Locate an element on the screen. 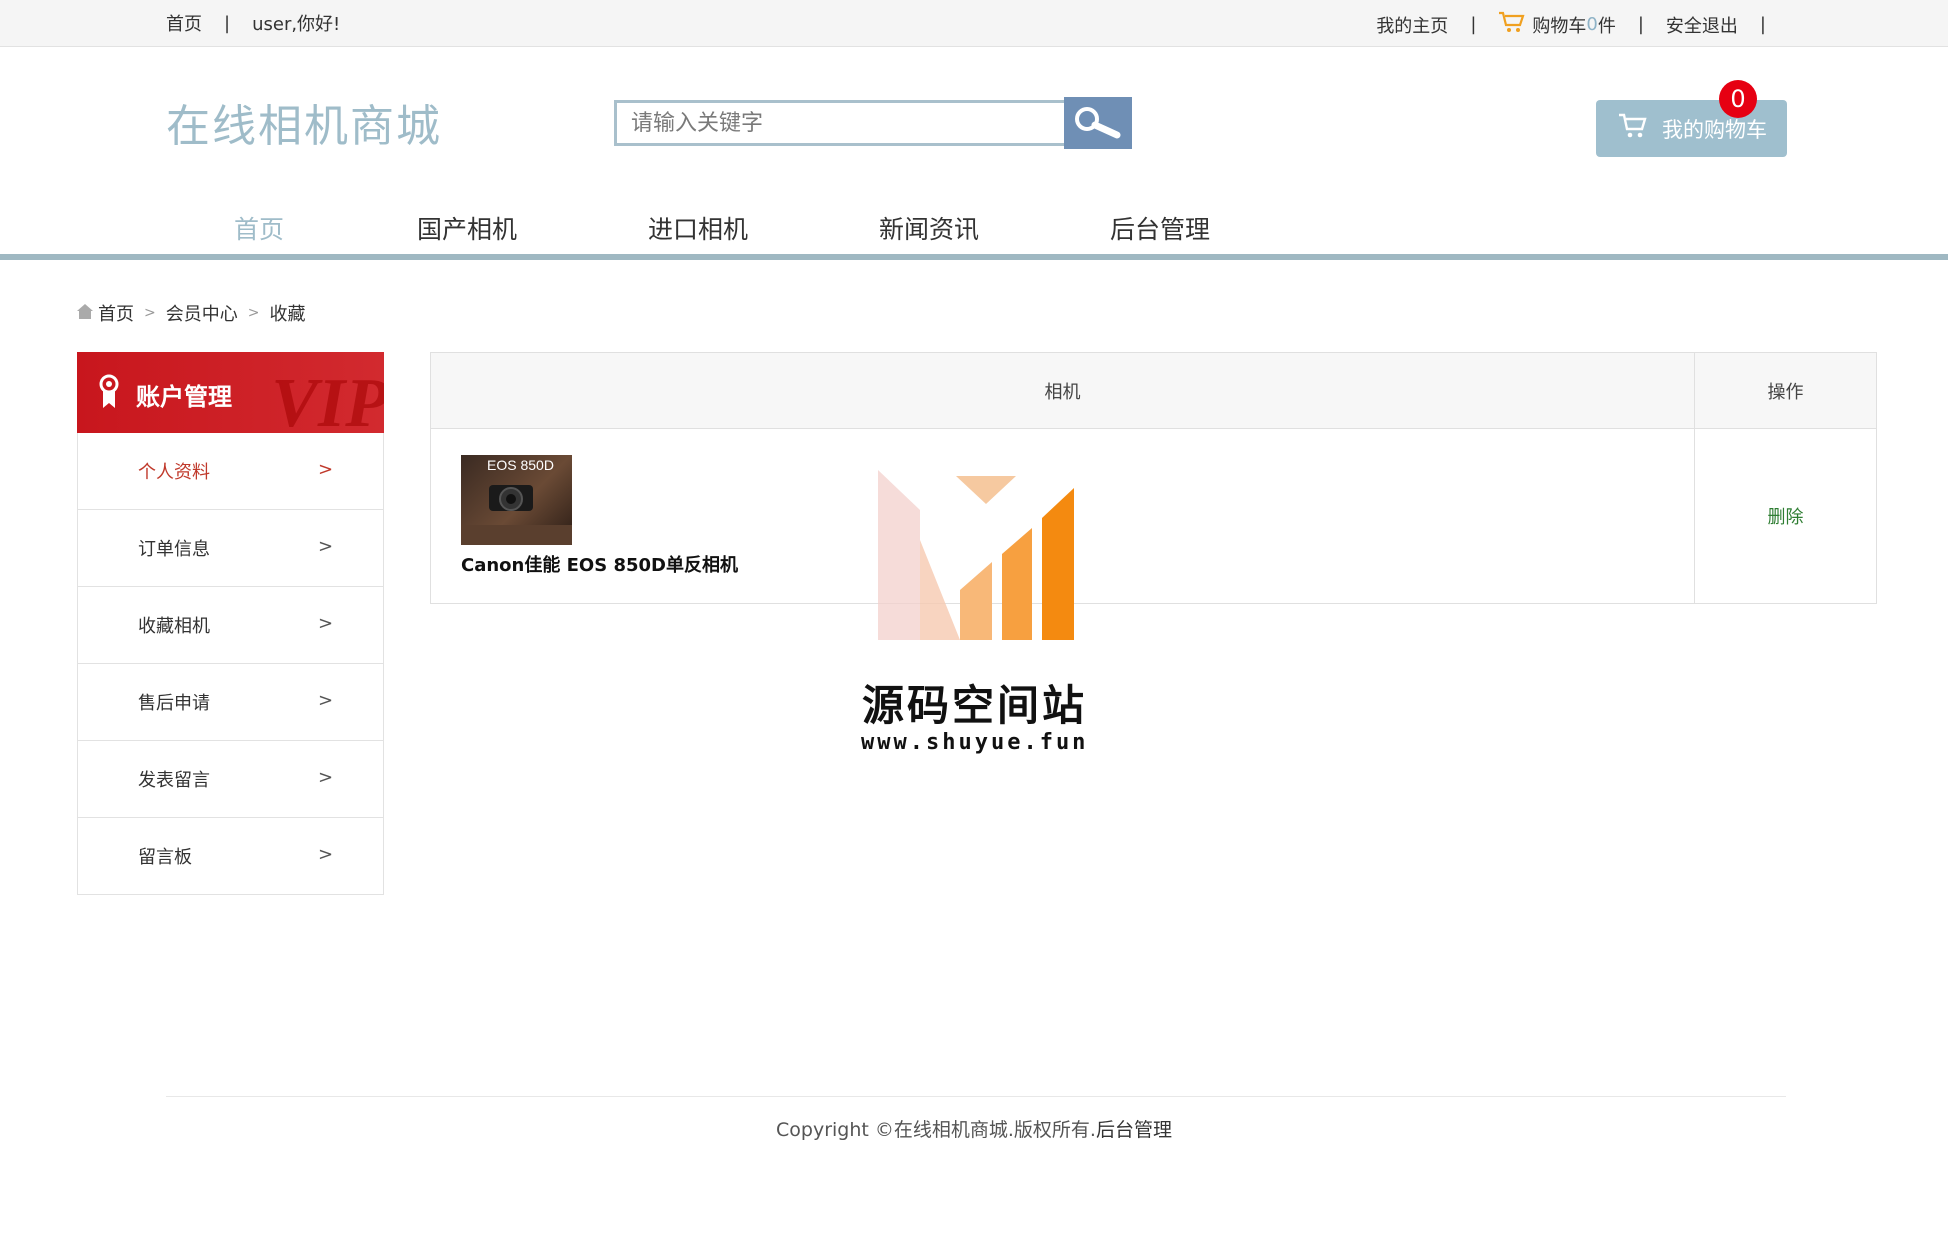  nav-item-domestic-cameras: 国产相机 is located at coordinates (467, 228).